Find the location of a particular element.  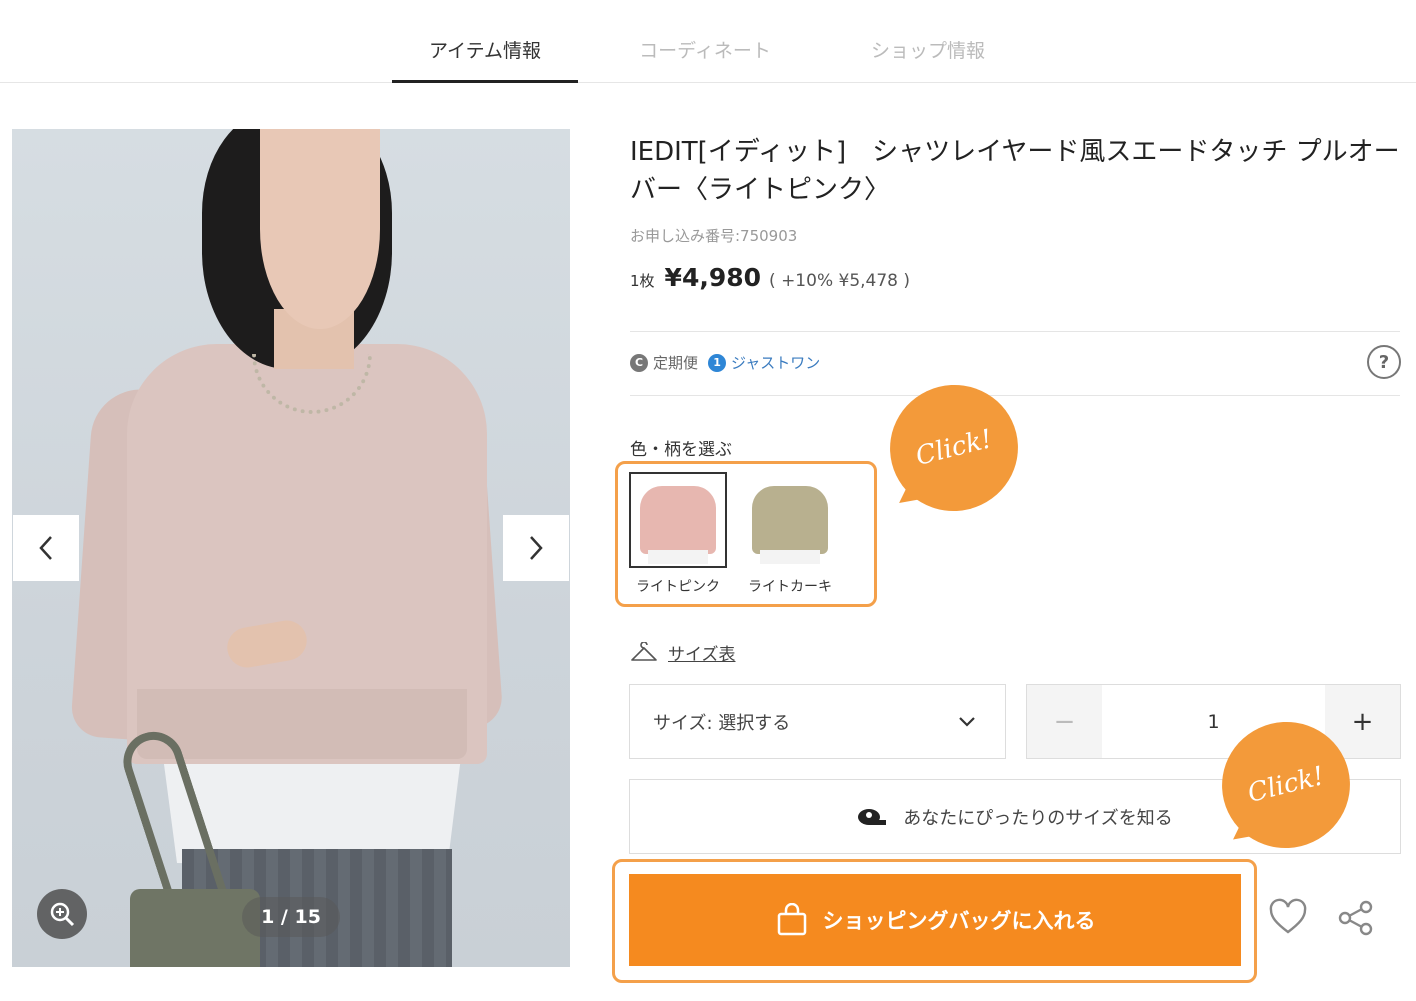

shopping-bag-icon is located at coordinates (791, 919).